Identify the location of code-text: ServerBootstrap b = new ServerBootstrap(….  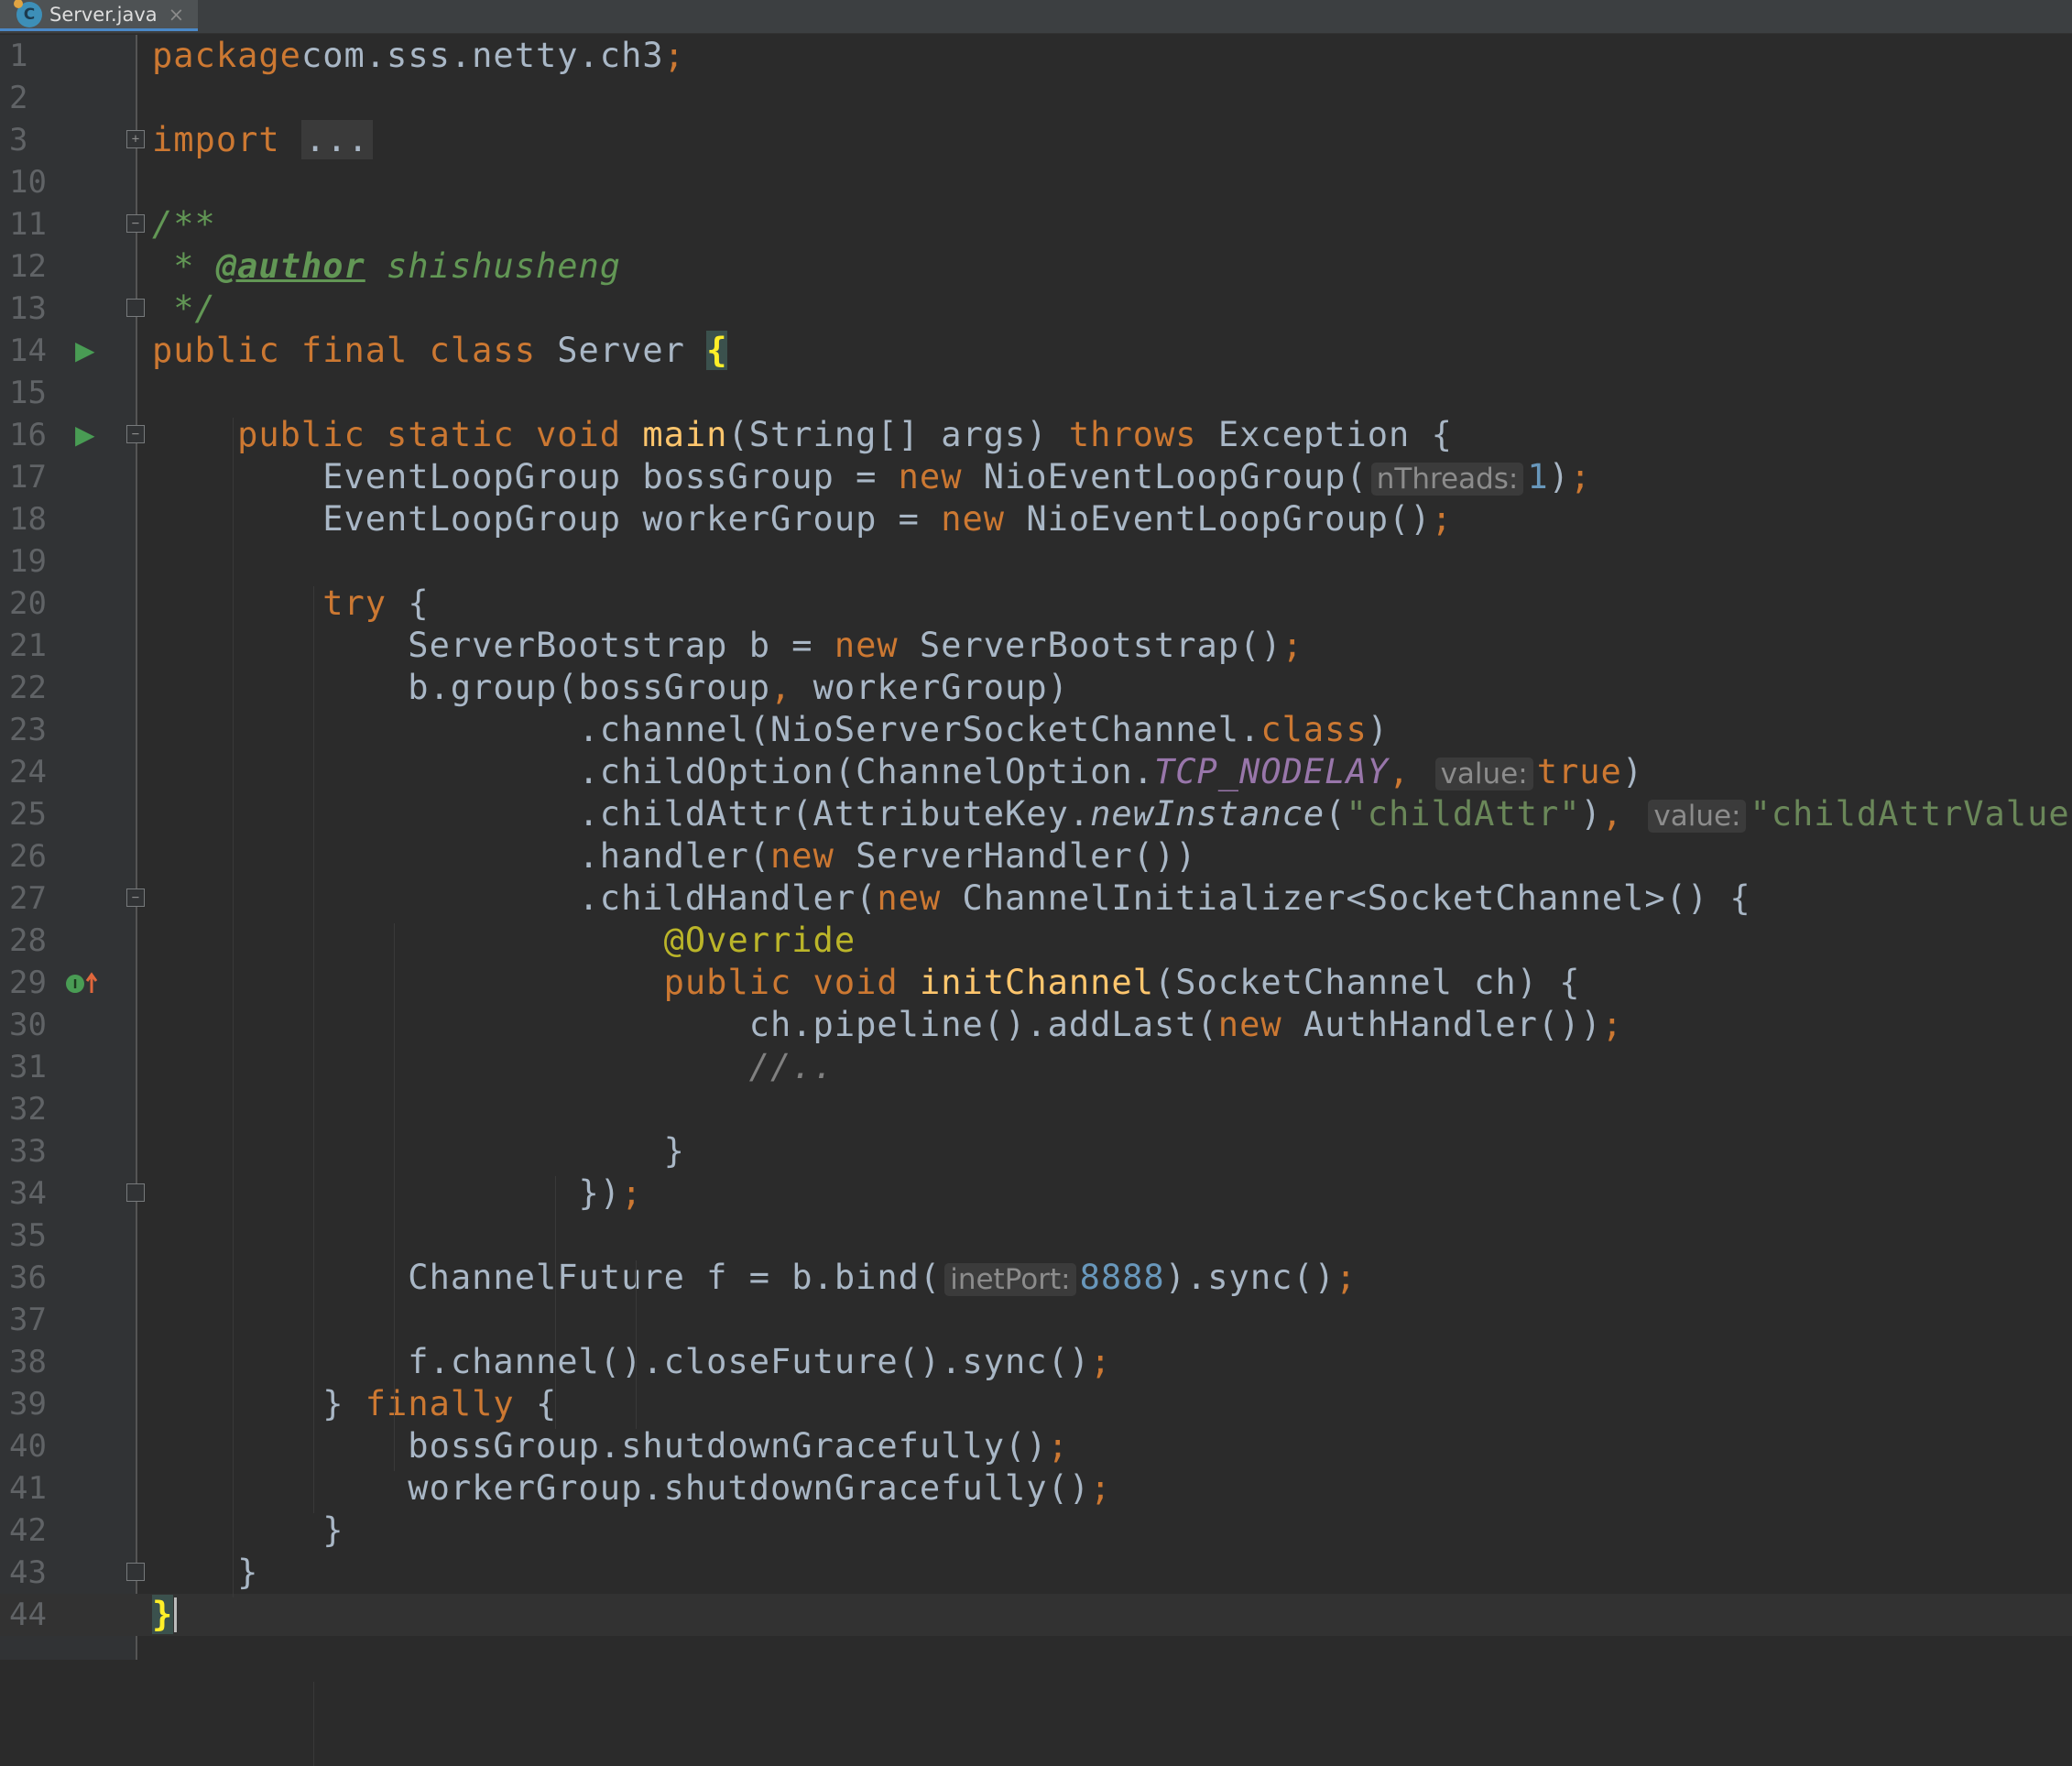
(728, 646).